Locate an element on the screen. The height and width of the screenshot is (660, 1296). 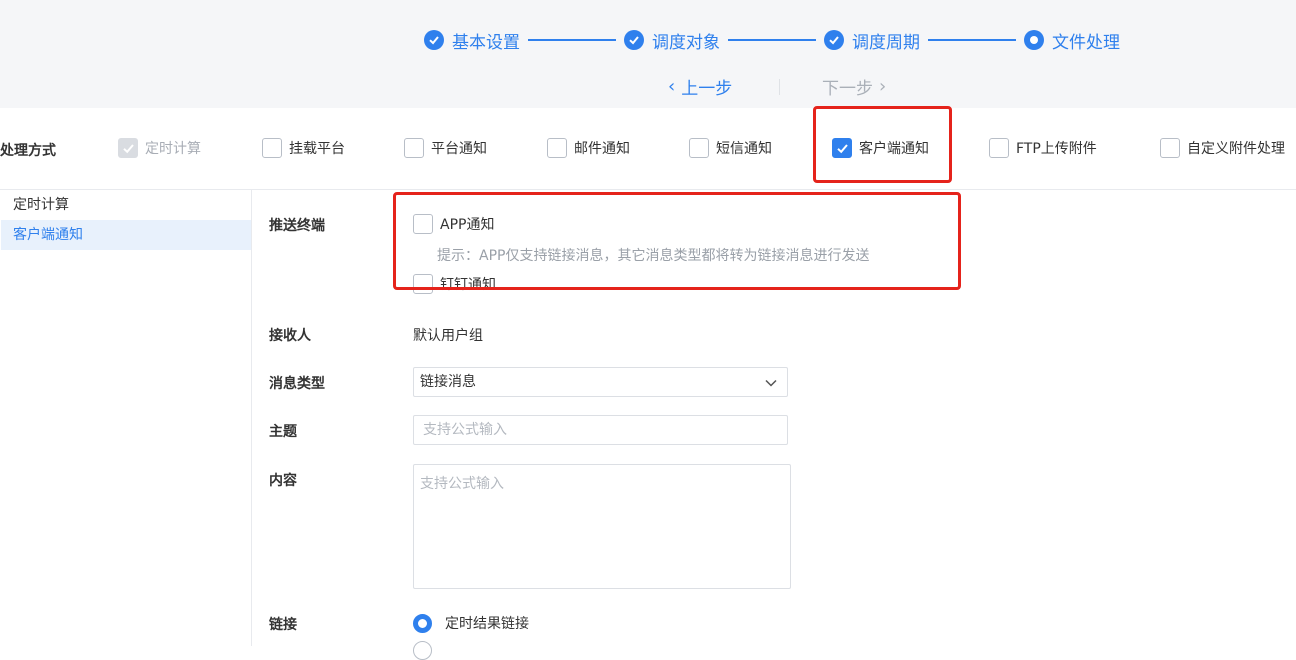
method-sms-notify: 短信通知 is located at coordinates (730, 148).